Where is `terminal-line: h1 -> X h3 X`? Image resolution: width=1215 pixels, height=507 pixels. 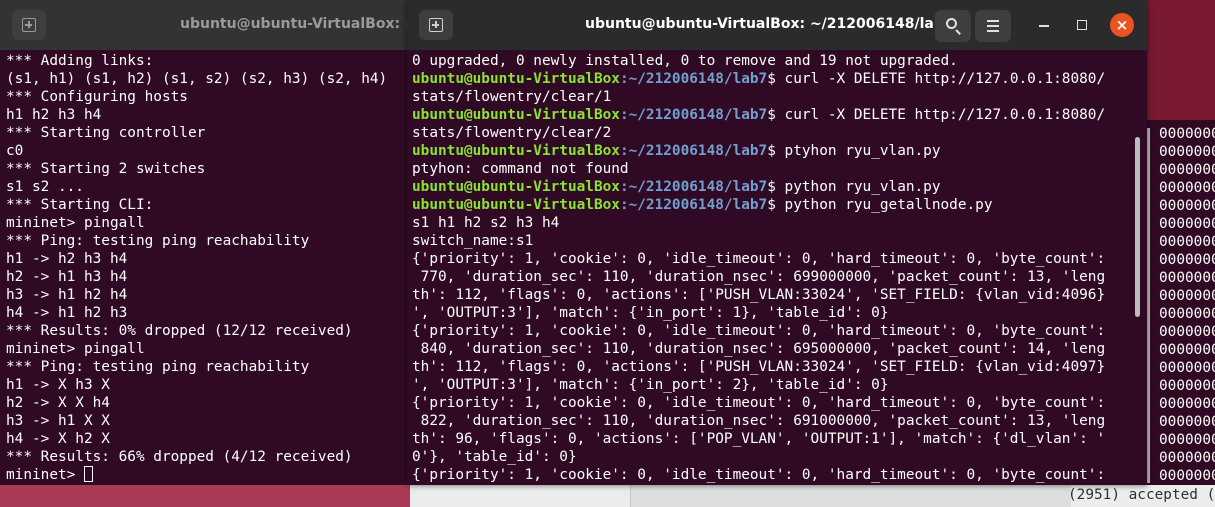 terminal-line: h1 -> X h3 X is located at coordinates (58, 385).